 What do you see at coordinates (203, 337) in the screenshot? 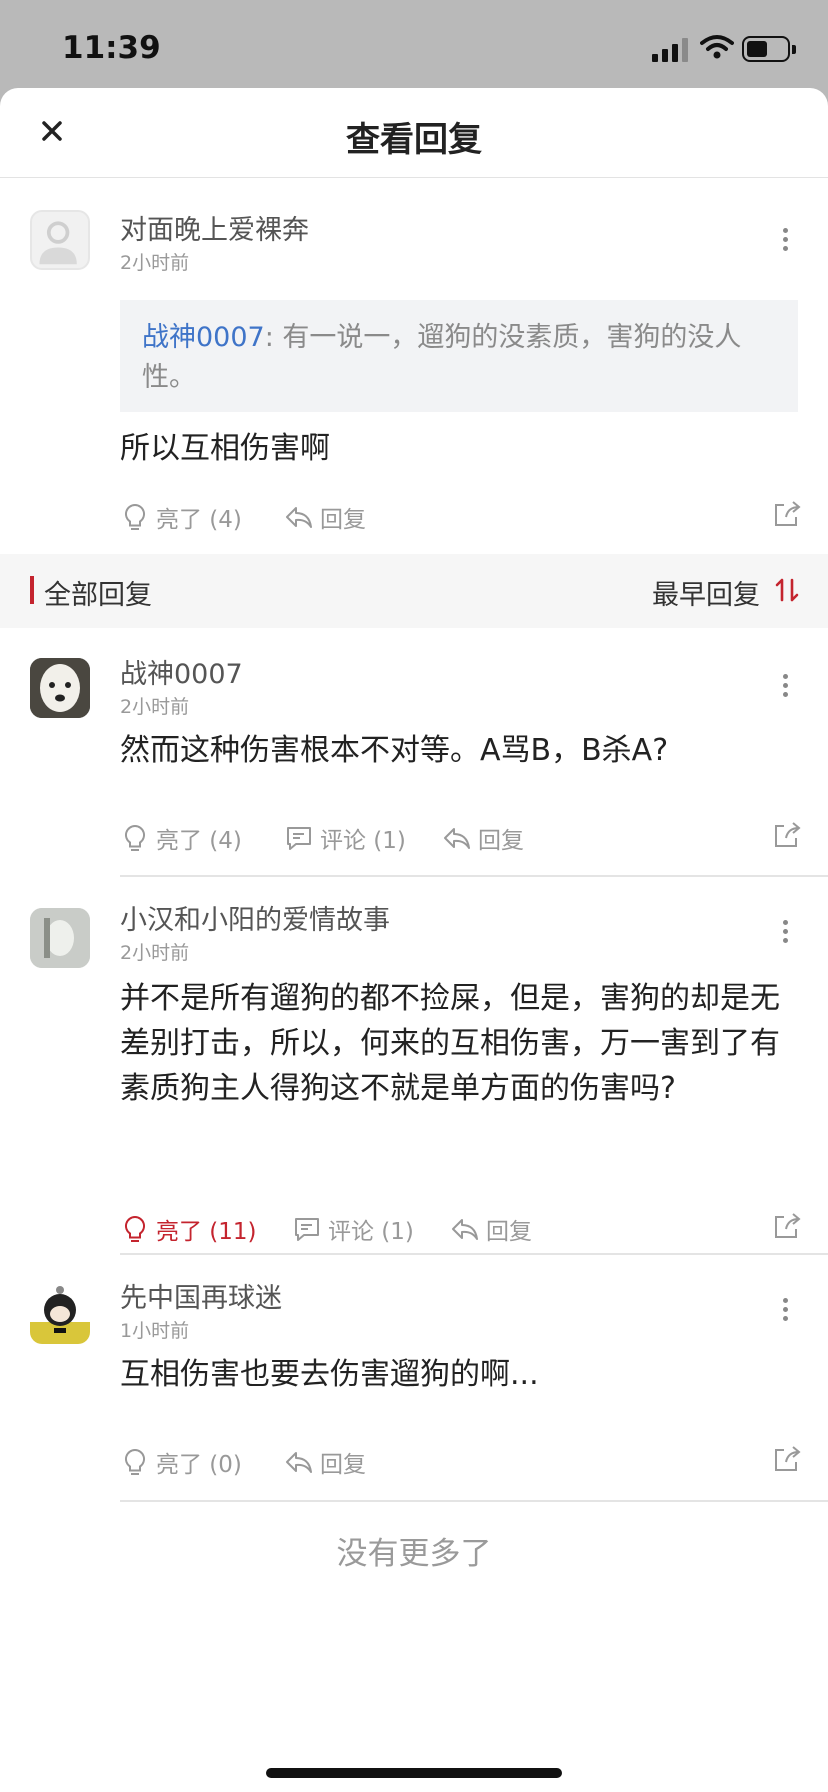
I see `quote-username: 战神0007` at bounding box center [203, 337].